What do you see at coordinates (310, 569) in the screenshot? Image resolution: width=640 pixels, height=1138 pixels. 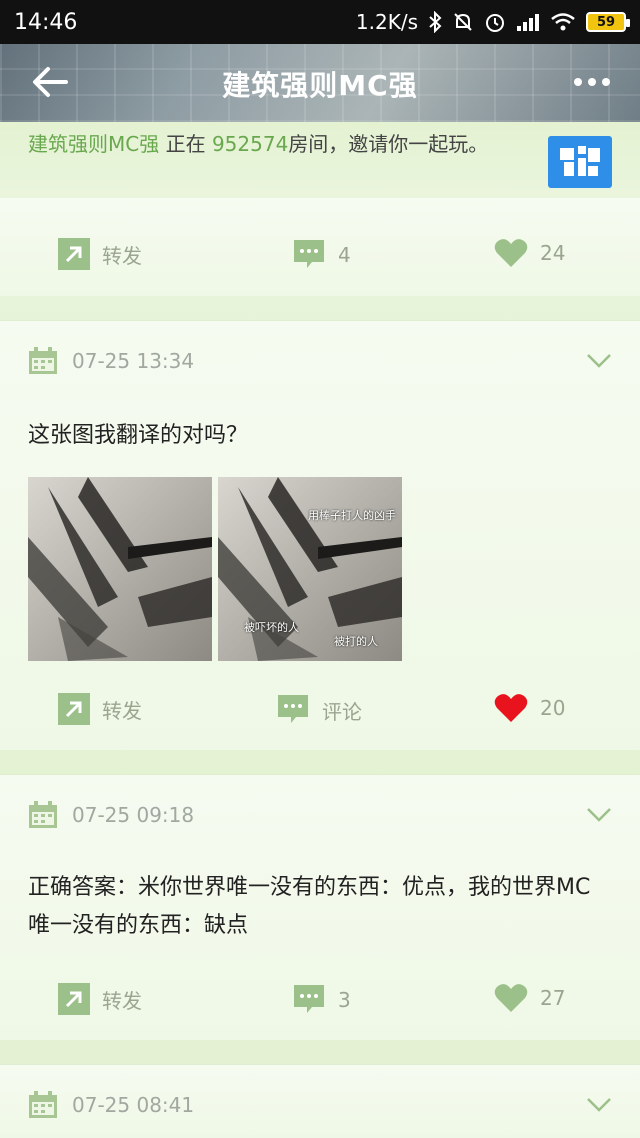 I see `post-image-2: 用棒子打人的凶手 被吓坏的人 被打的人` at bounding box center [310, 569].